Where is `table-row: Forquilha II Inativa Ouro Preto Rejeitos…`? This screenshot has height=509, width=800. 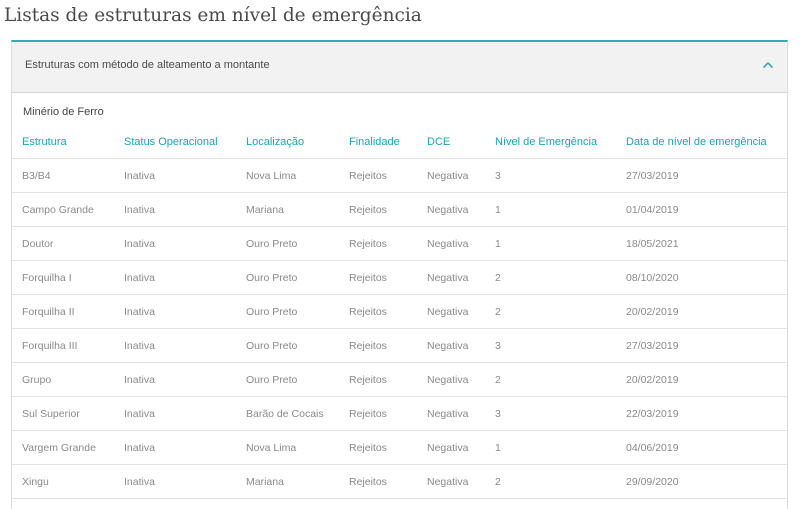 table-row: Forquilha II Inativa Ouro Preto Rejeitos… is located at coordinates (399, 311).